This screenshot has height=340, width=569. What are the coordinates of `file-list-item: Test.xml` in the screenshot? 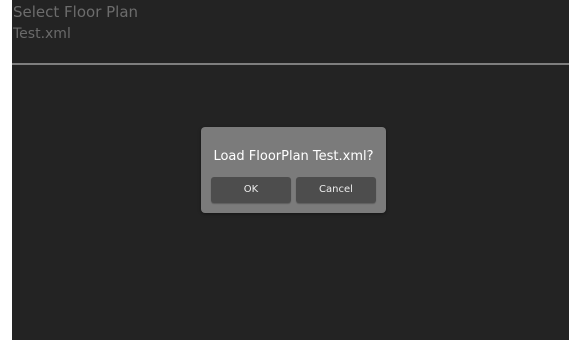 It's located at (42, 34).